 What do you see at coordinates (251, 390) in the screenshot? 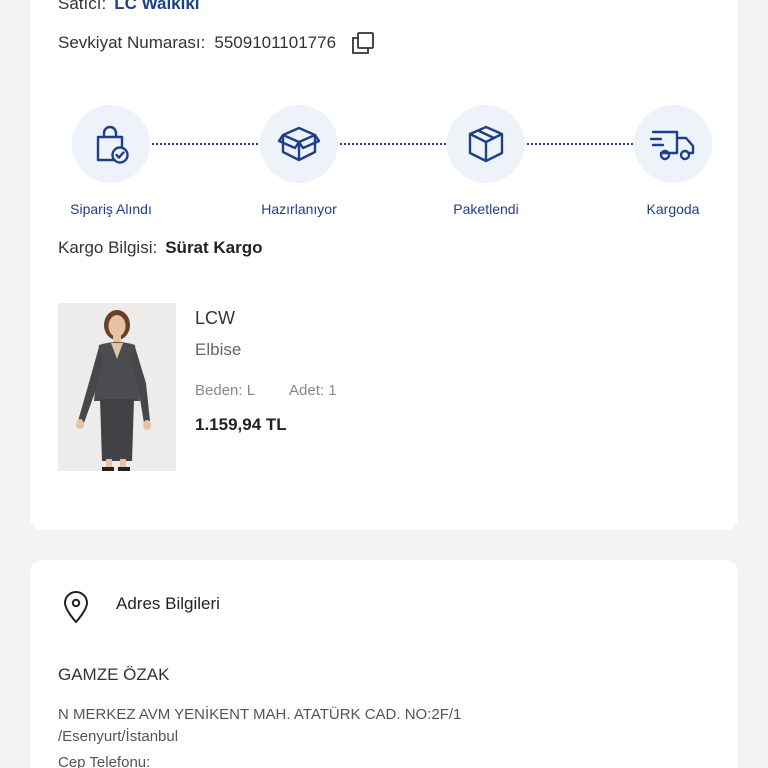
I see `size-value: L` at bounding box center [251, 390].